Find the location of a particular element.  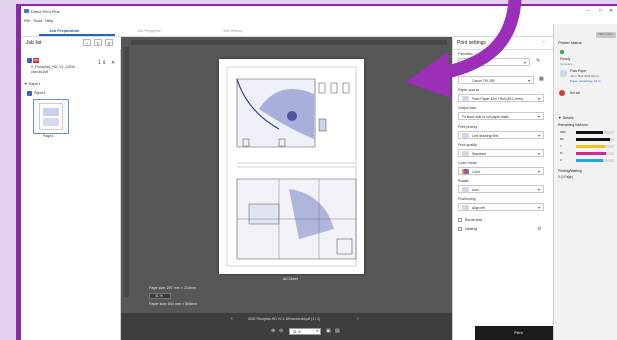

refresh-icon: ↻ is located at coordinates (98, 42).